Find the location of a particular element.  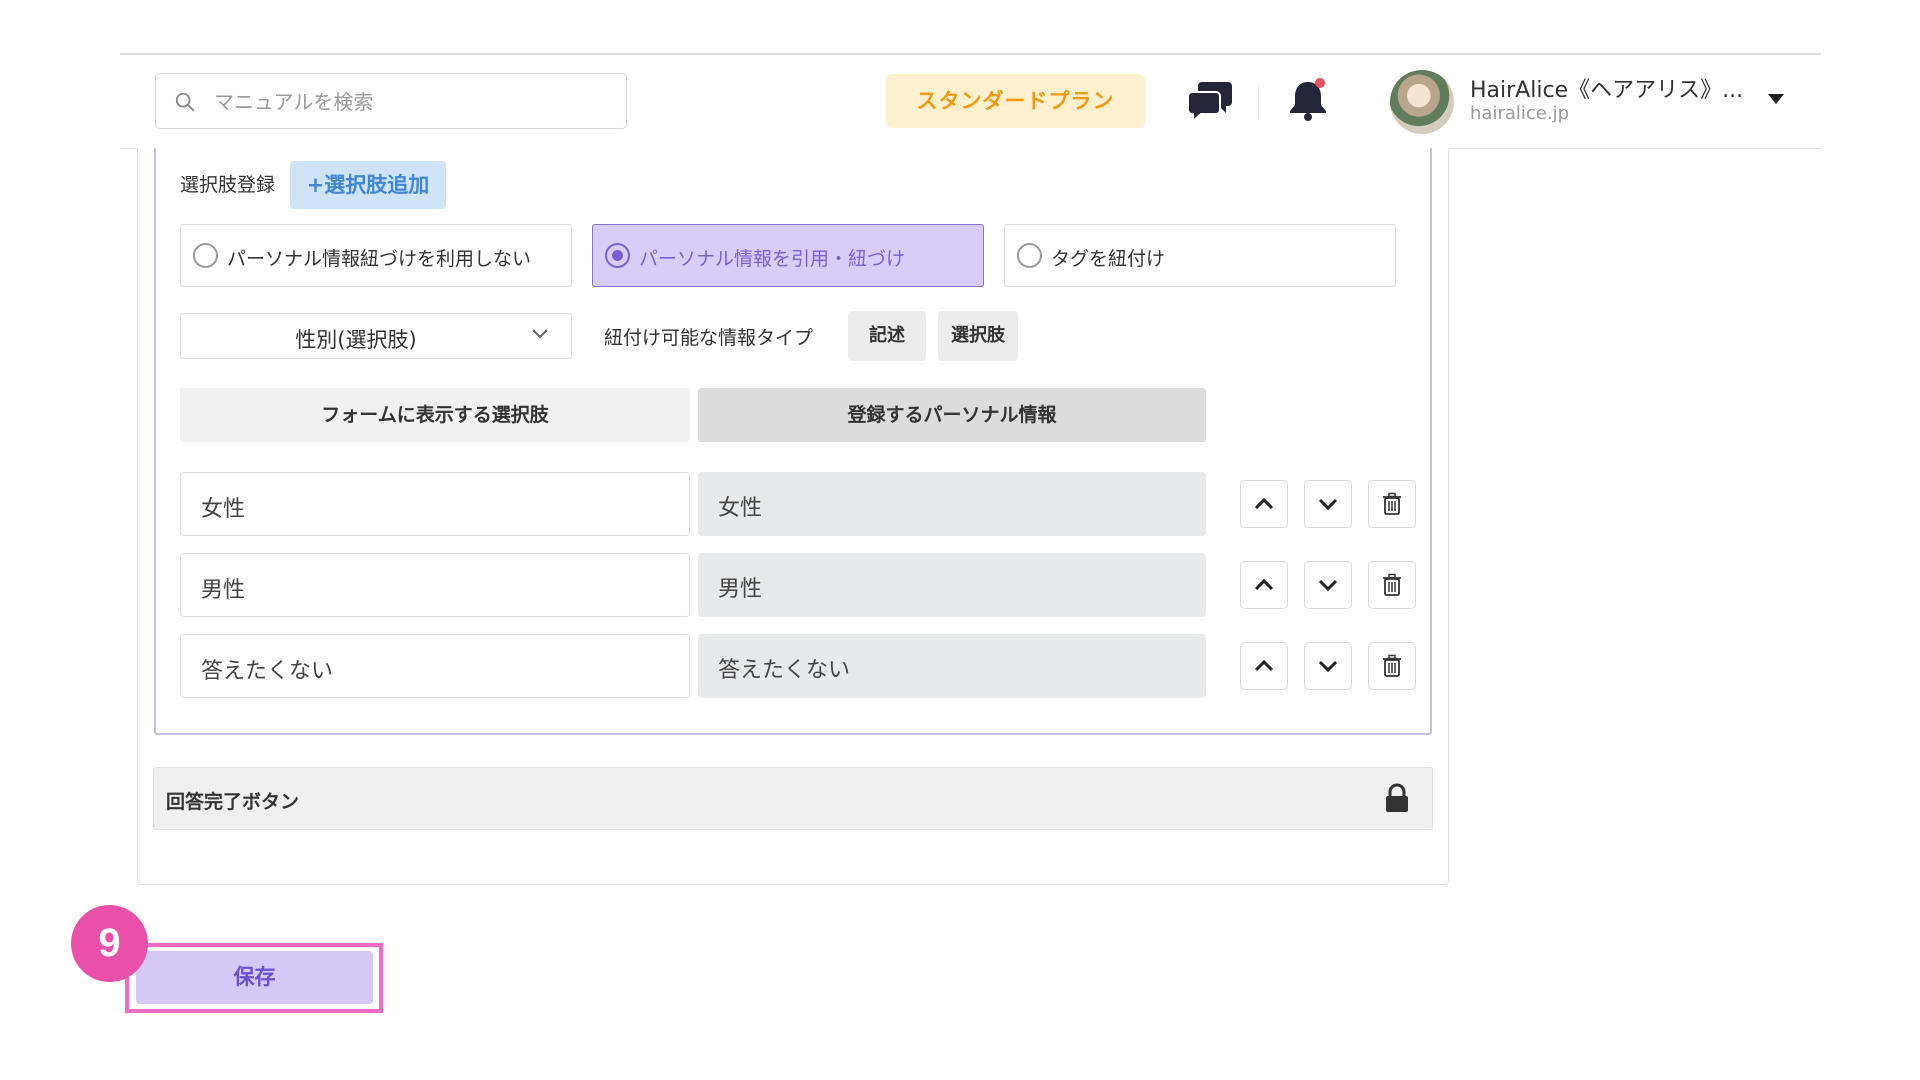

option-input: 女性 is located at coordinates (435, 504).